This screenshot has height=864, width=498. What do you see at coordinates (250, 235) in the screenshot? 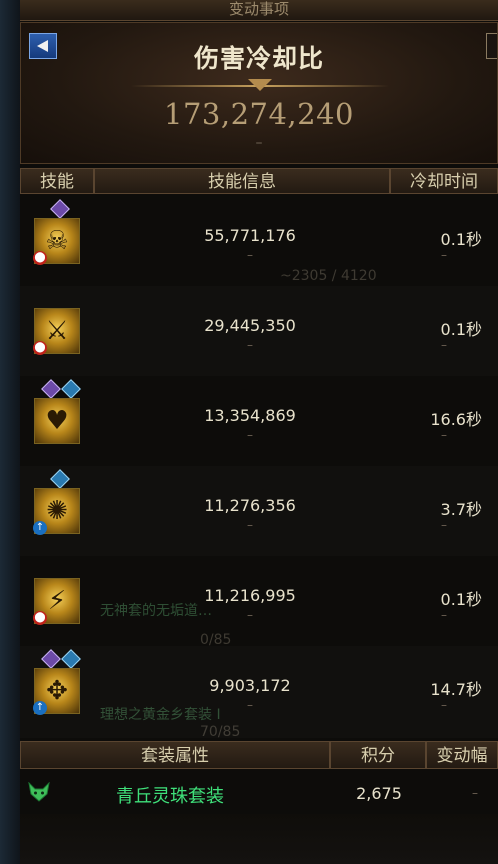
I see `skill-damage: 55,771,176` at bounding box center [250, 235].